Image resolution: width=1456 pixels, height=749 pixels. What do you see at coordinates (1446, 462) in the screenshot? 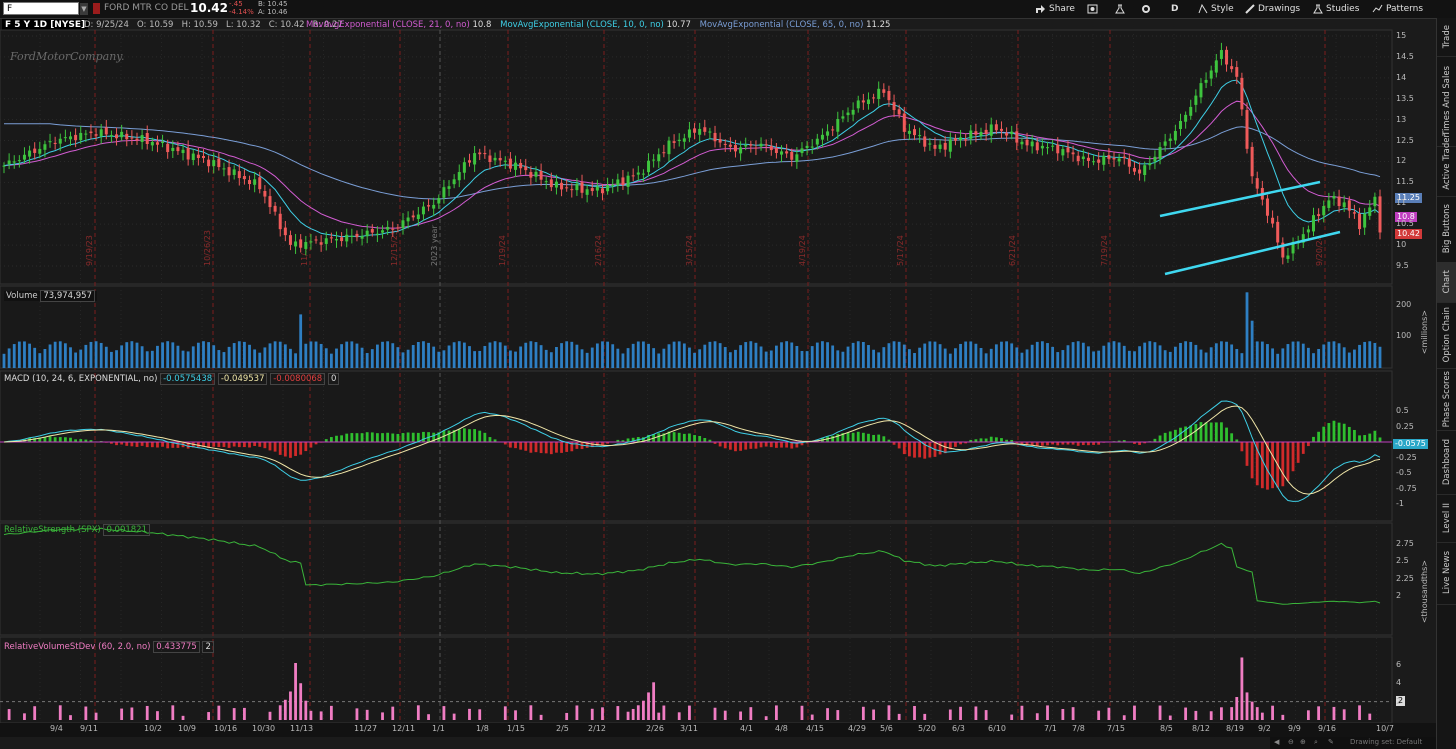
I see `sidebar-tab-dashboard: Dashboard` at bounding box center [1446, 462].